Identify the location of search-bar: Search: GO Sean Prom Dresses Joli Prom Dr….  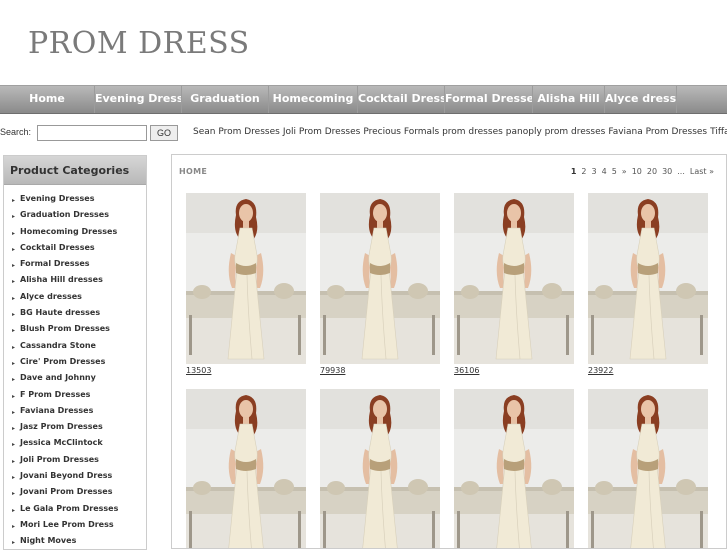
(363, 133).